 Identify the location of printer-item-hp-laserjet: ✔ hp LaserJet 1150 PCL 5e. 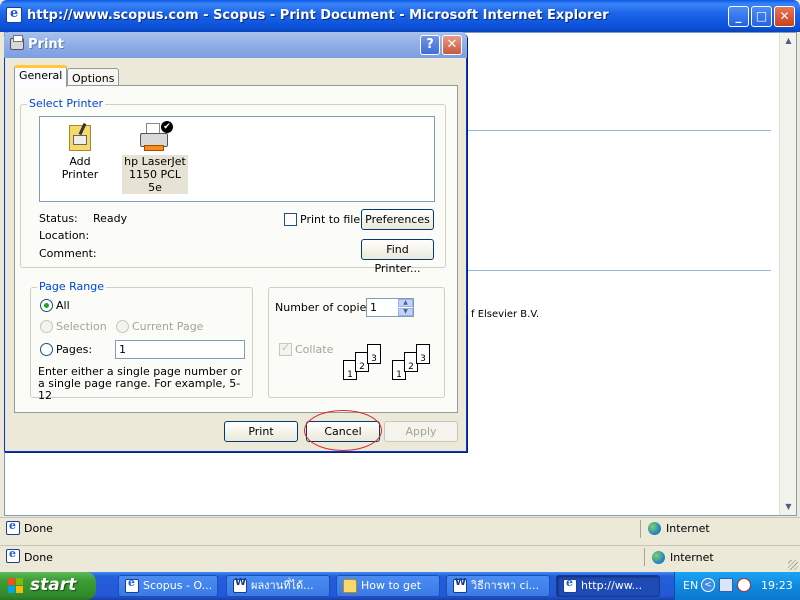
(155, 157).